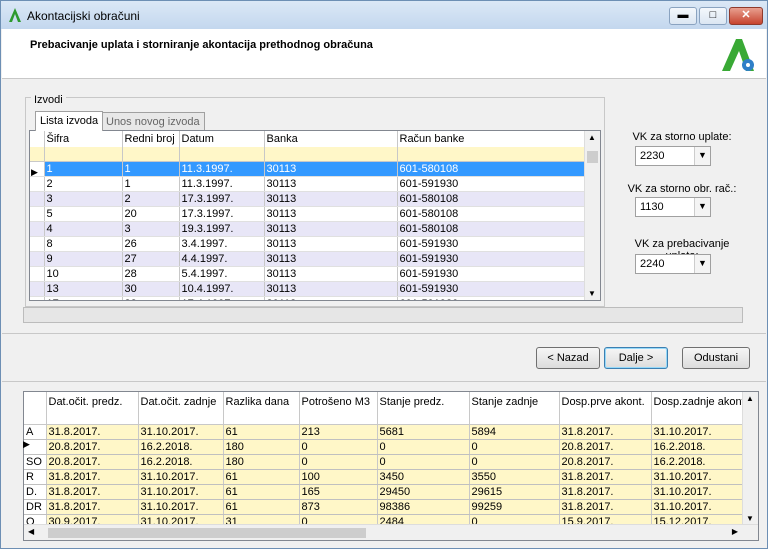 The height and width of the screenshot is (549, 768). I want to click on tab-lista-izvoda: Lista izvoda, so click(69, 121).